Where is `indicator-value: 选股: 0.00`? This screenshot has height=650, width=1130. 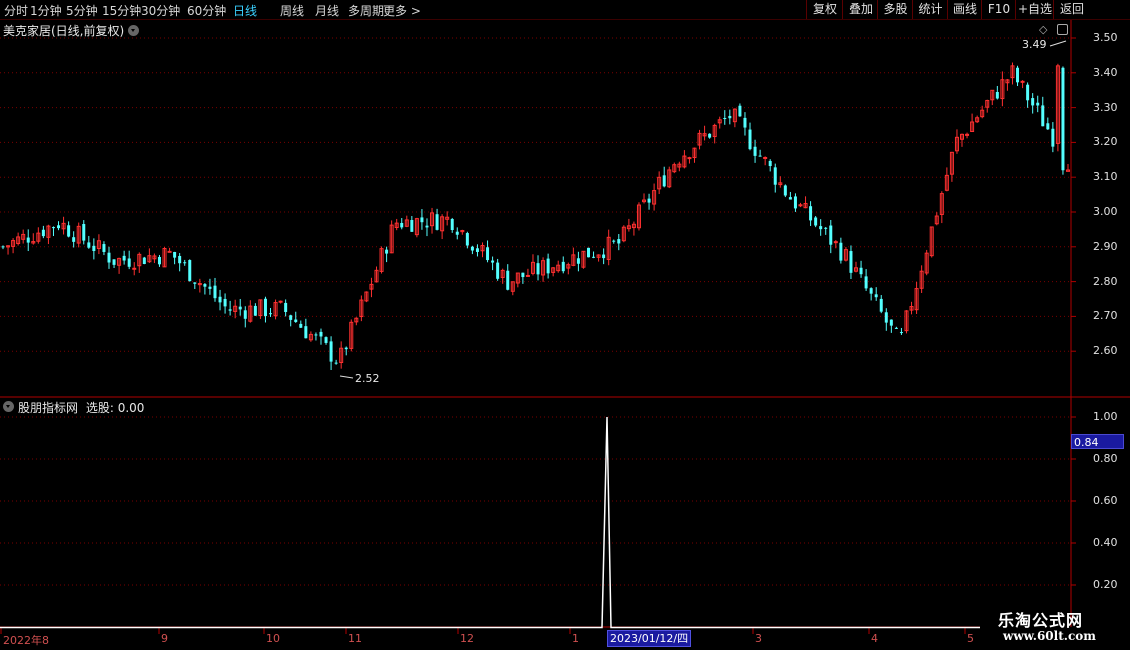 indicator-value: 选股: 0.00 is located at coordinates (115, 408).